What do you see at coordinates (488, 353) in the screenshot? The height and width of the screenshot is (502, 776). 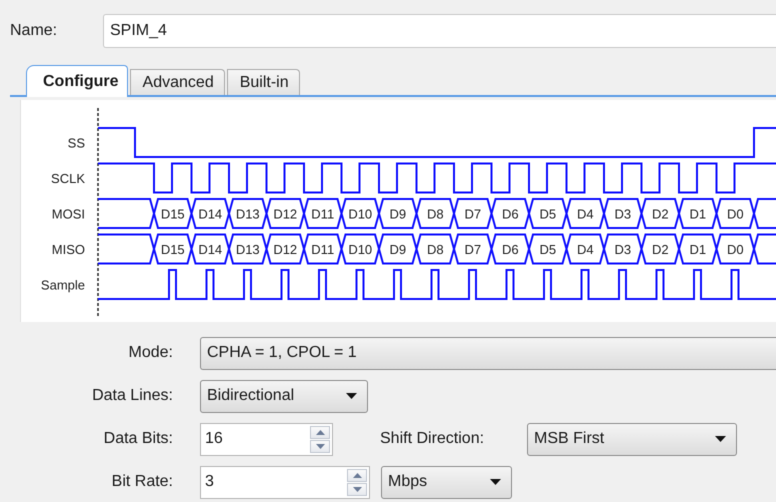 I see `dropdown: CPHA = 1, CPOL = 1` at bounding box center [488, 353].